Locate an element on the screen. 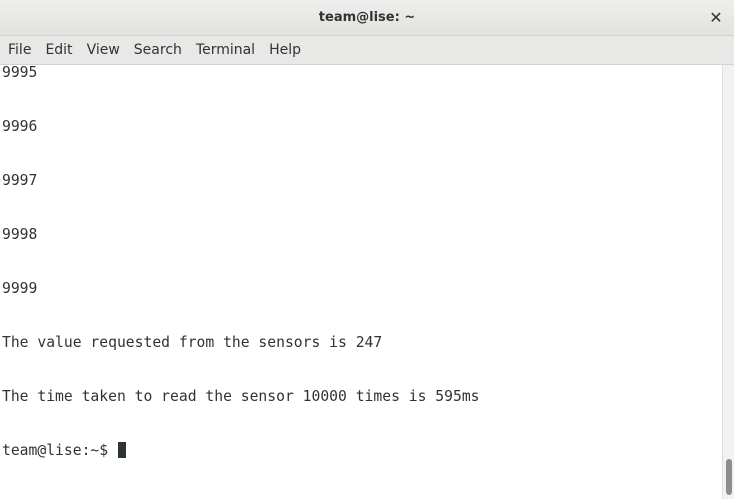 The width and height of the screenshot is (734, 499). scrollbar-thumb is located at coordinates (729, 477).